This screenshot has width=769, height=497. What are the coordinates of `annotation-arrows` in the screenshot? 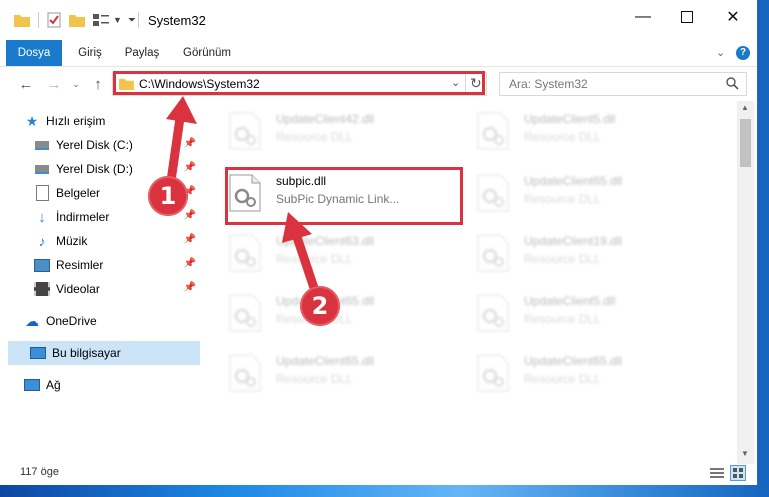 It's located at (244, 200).